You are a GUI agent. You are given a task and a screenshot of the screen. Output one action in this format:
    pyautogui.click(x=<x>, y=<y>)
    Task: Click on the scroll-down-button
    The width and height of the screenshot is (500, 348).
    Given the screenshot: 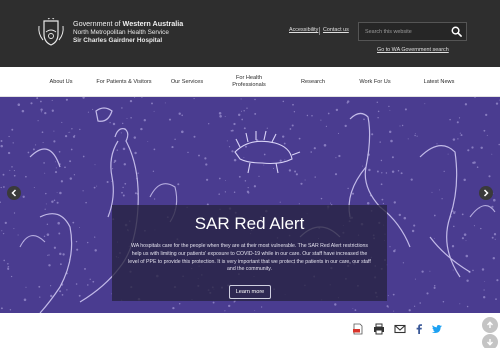 What is the action you would take?
    pyautogui.click(x=490, y=341)
    